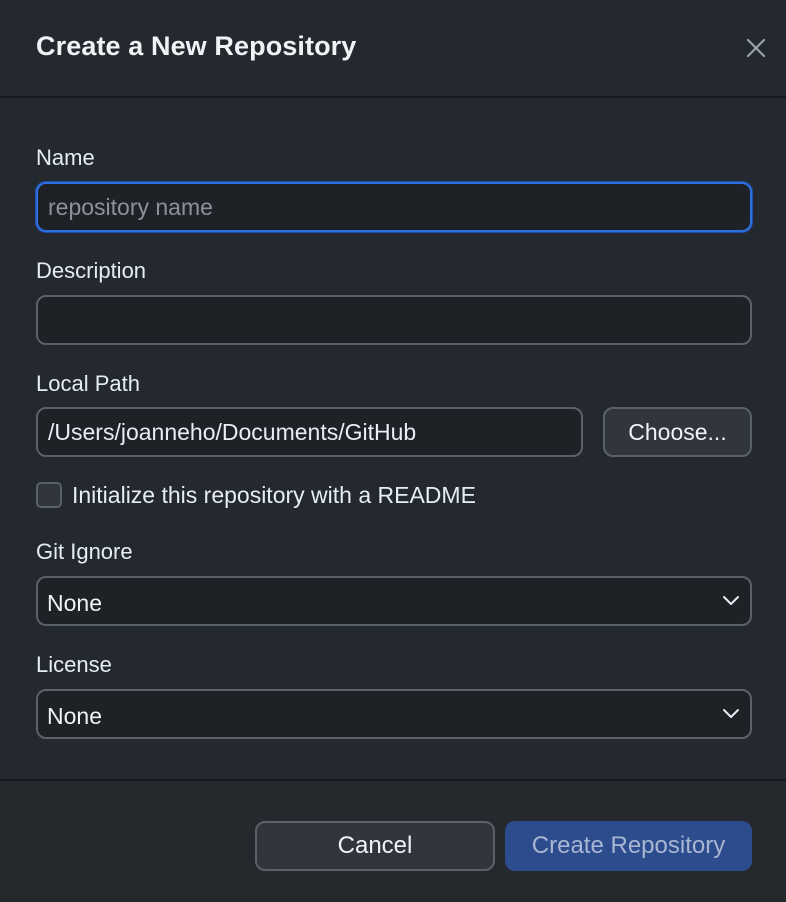 The height and width of the screenshot is (902, 786). What do you see at coordinates (628, 846) in the screenshot?
I see `create-repository-button: Create Repository` at bounding box center [628, 846].